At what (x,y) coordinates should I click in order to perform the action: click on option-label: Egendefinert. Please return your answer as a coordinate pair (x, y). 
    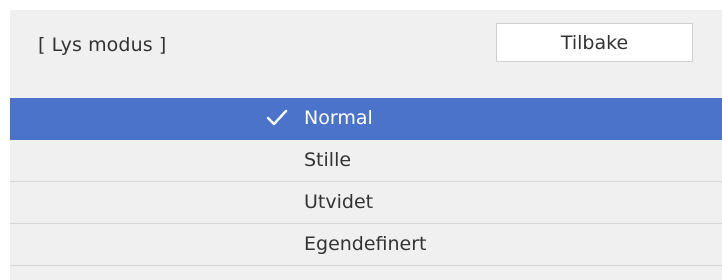
    Looking at the image, I should click on (365, 244).